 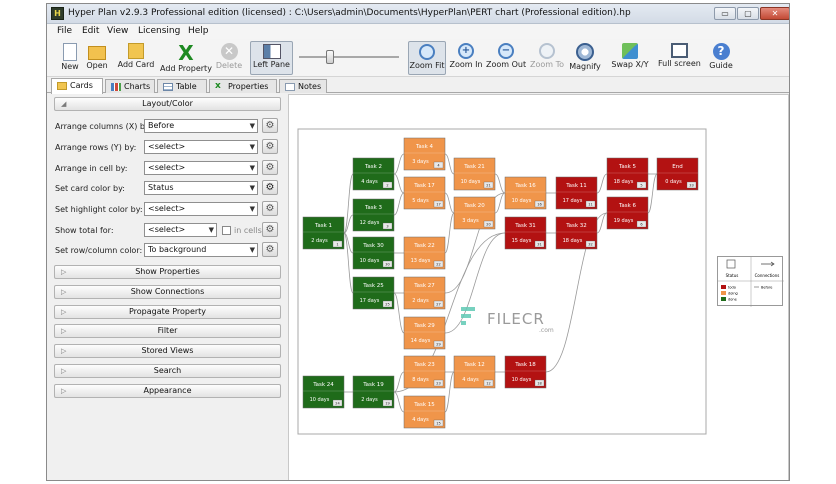 What do you see at coordinates (474, 372) in the screenshot?
I see `task-card: Task 12 4 days 12` at bounding box center [474, 372].